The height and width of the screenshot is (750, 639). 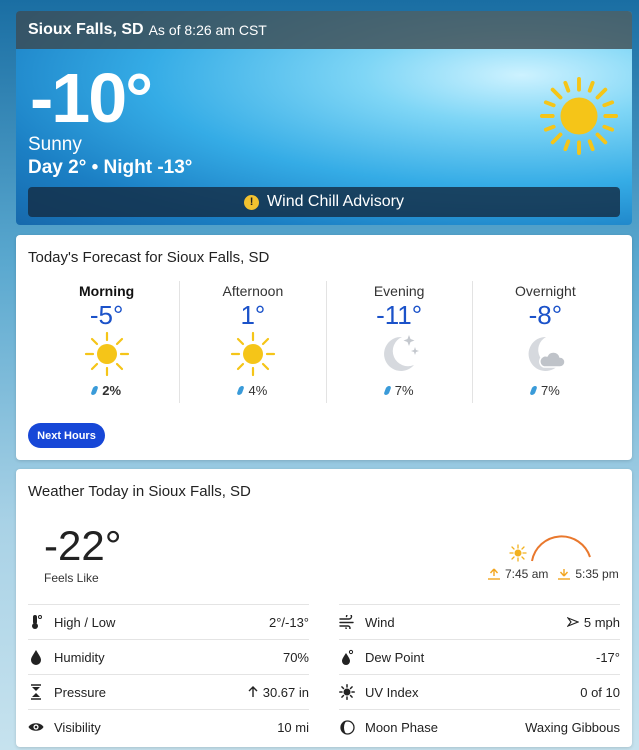 What do you see at coordinates (149, 257) in the screenshot?
I see `forecast-title: Today's Forecast for Sioux Falls, SD` at bounding box center [149, 257].